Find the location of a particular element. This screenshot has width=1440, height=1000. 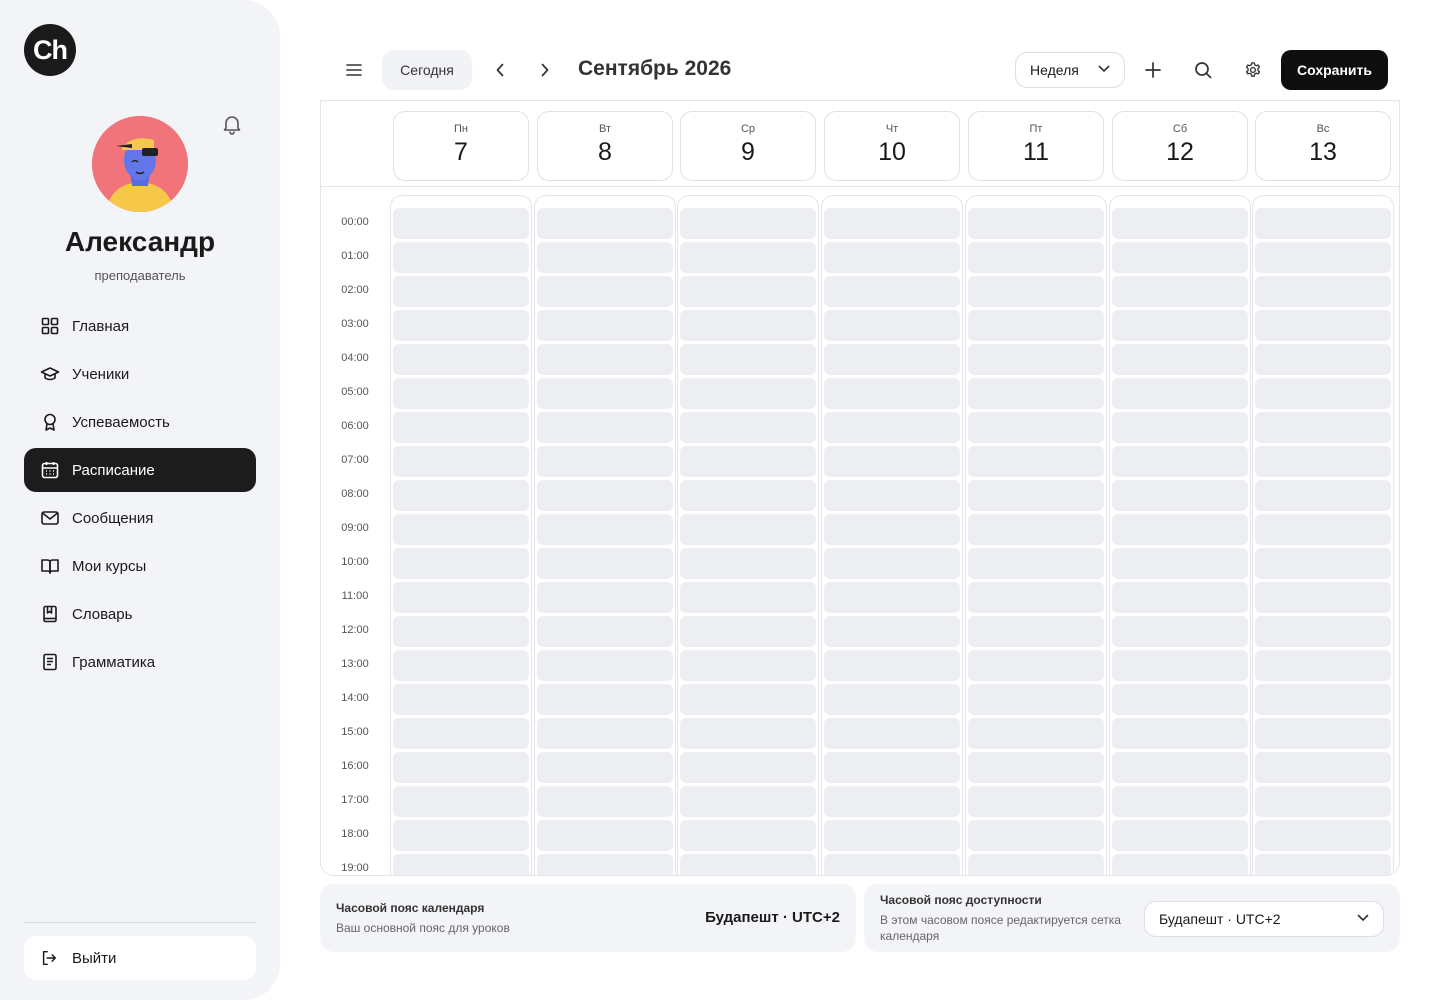

today-button: Сегодня is located at coordinates (427, 70).